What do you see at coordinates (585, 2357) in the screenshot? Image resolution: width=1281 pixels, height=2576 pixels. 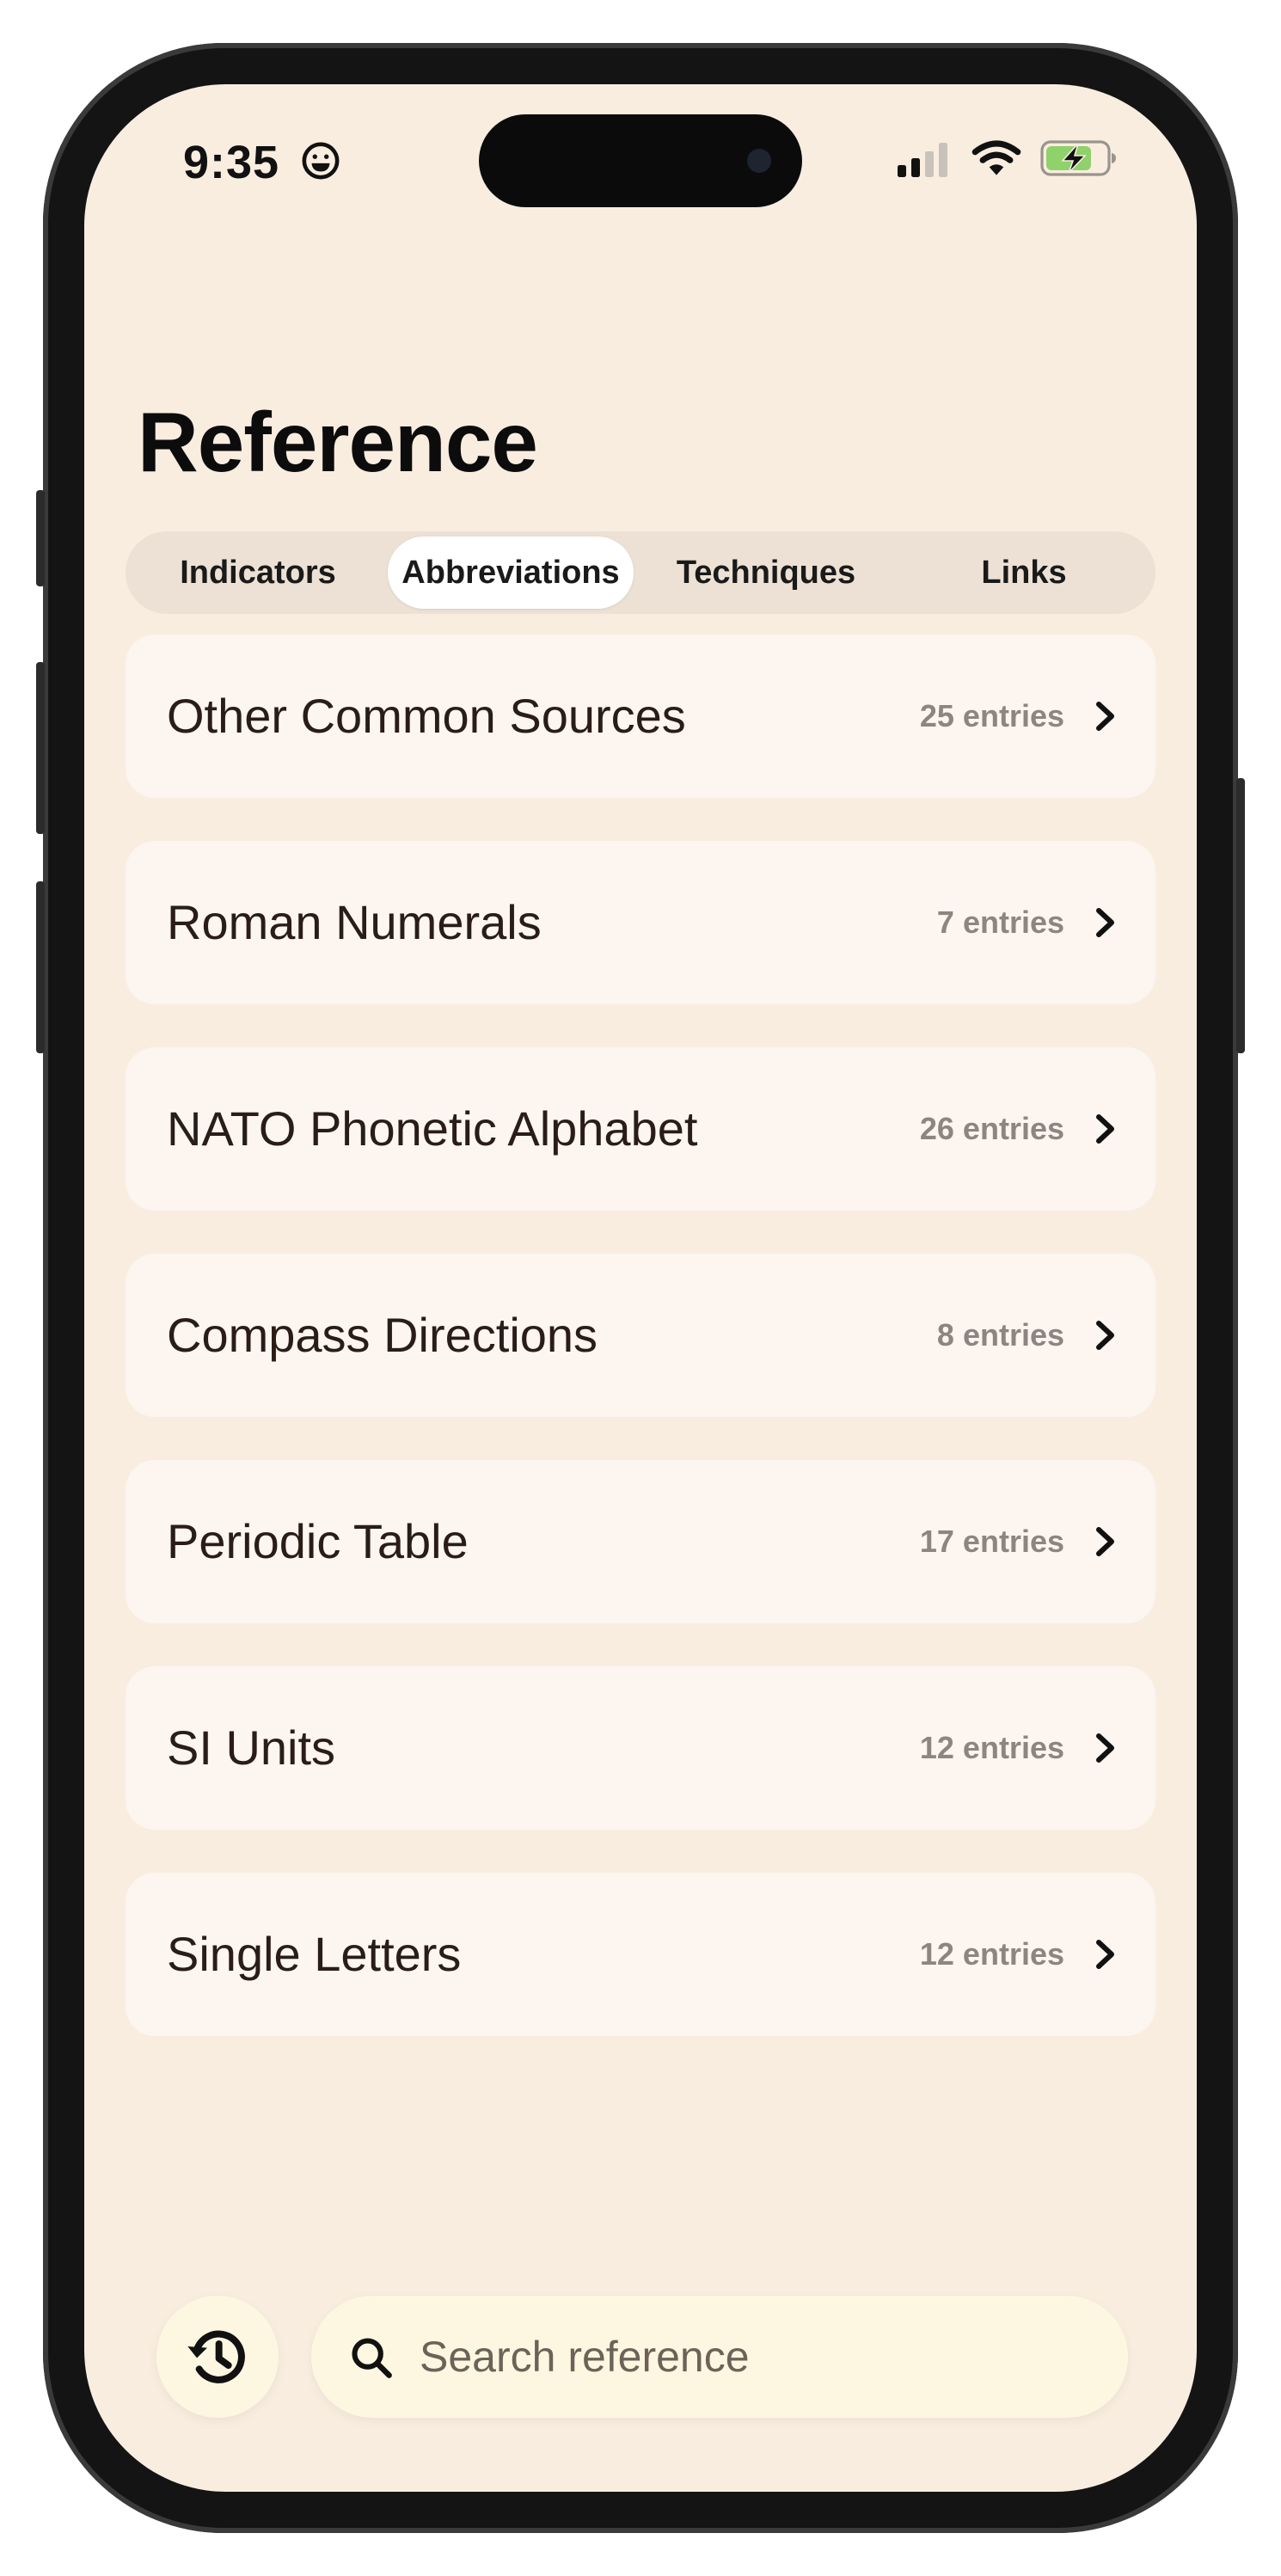 I see `search-placeholder: Search reference` at bounding box center [585, 2357].